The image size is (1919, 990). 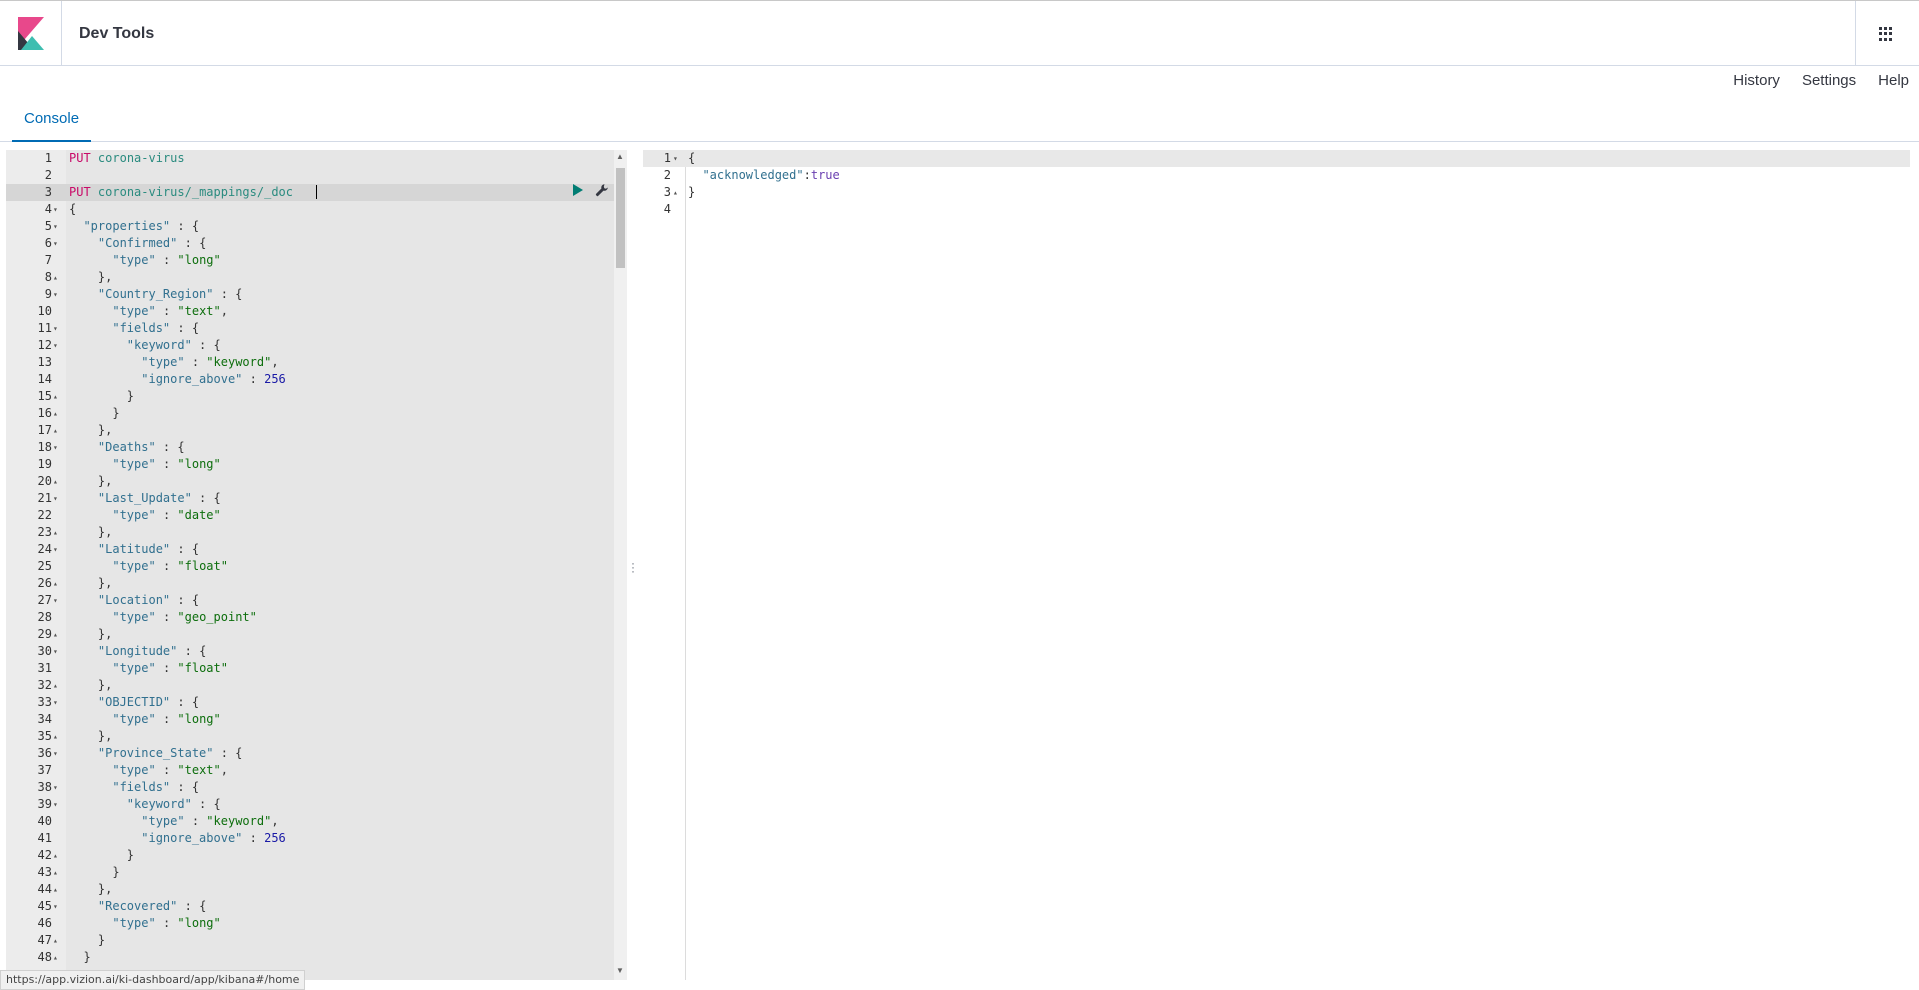 I want to click on editor-line: 40 "type" : "keyword",, so click(x=316, y=821).